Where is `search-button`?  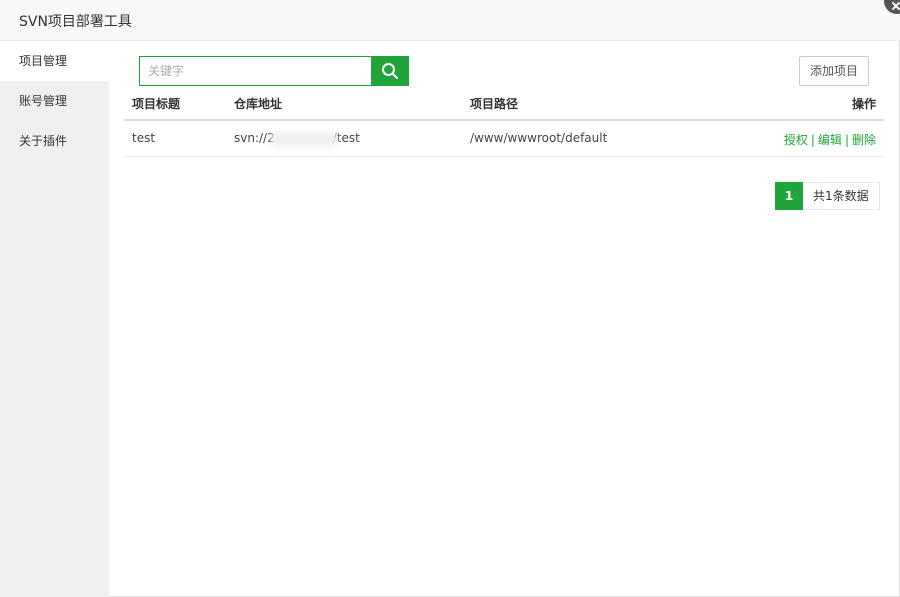
search-button is located at coordinates (390, 71).